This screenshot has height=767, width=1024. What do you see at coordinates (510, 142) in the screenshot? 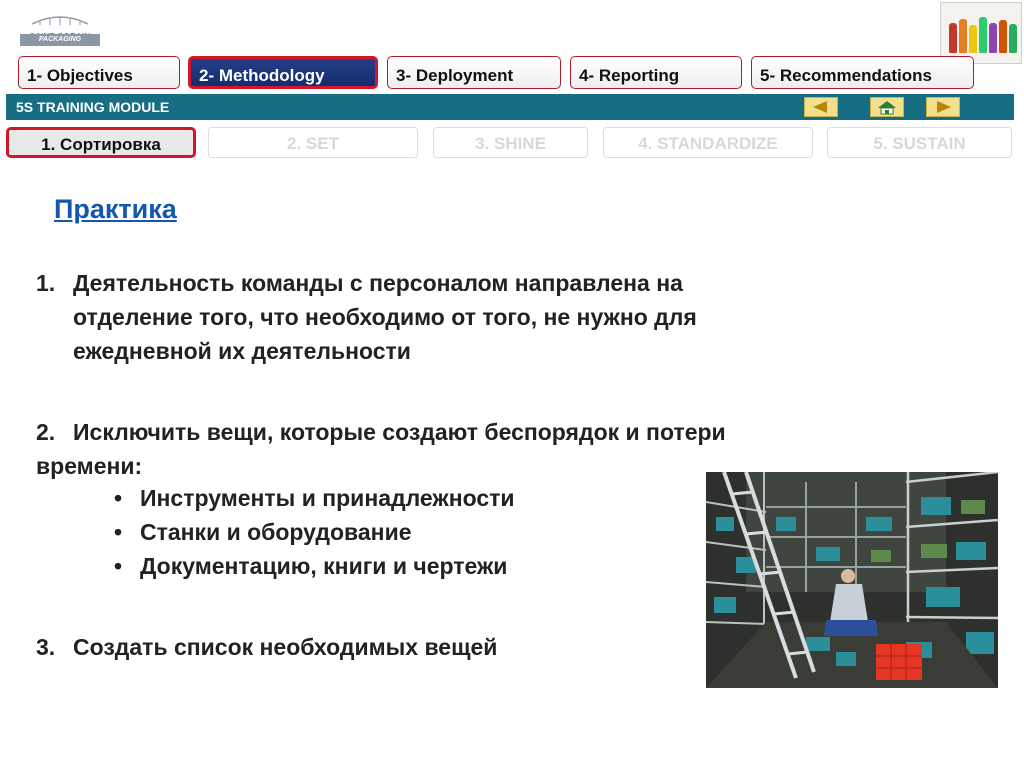
I see `step-shine: 3. SHINE` at bounding box center [510, 142].